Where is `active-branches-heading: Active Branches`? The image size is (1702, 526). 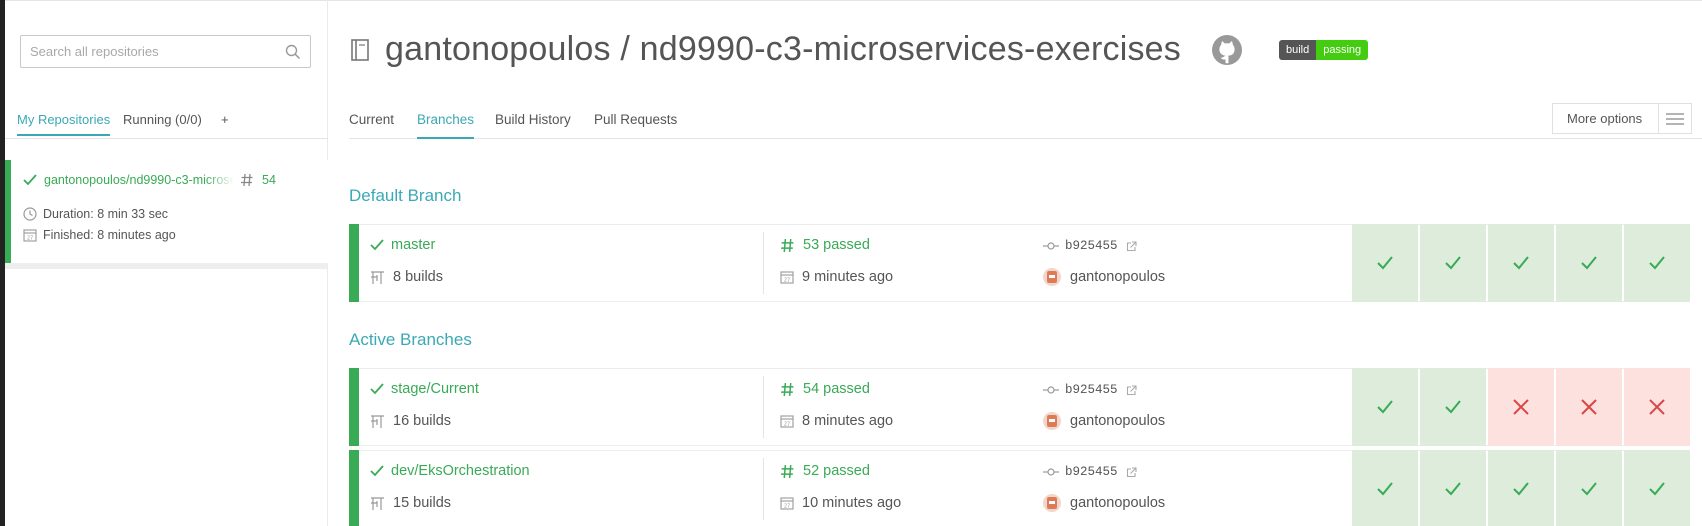 active-branches-heading: Active Branches is located at coordinates (410, 339).